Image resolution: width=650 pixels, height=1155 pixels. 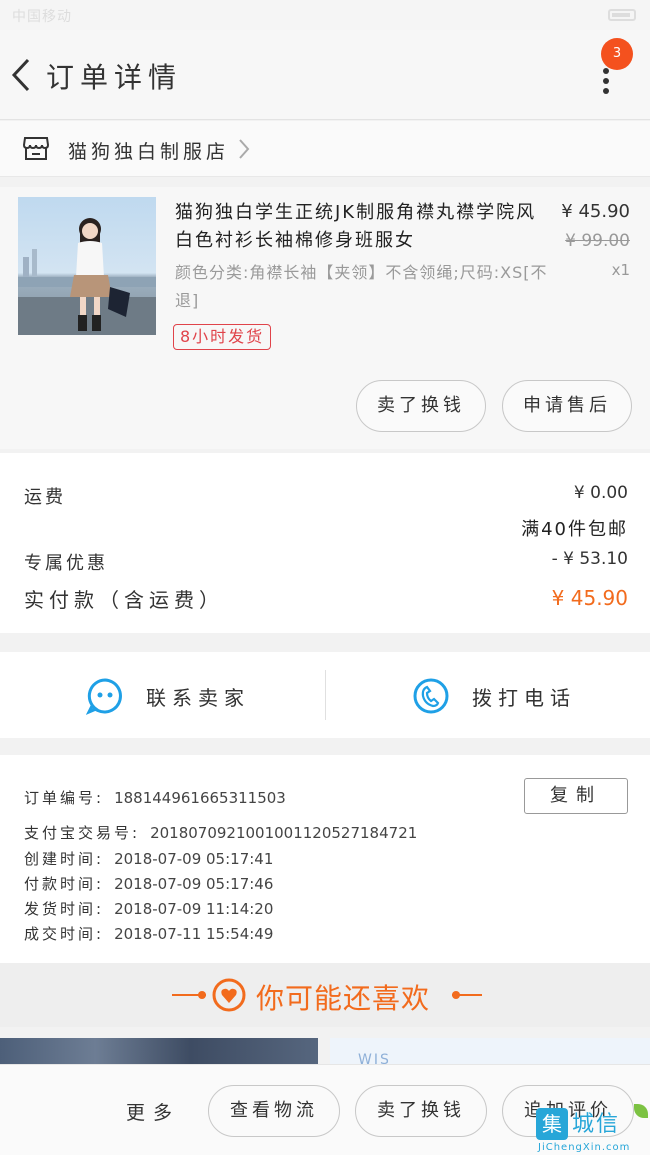 I want to click on watermark-title: 城信, so click(x=596, y=1124).